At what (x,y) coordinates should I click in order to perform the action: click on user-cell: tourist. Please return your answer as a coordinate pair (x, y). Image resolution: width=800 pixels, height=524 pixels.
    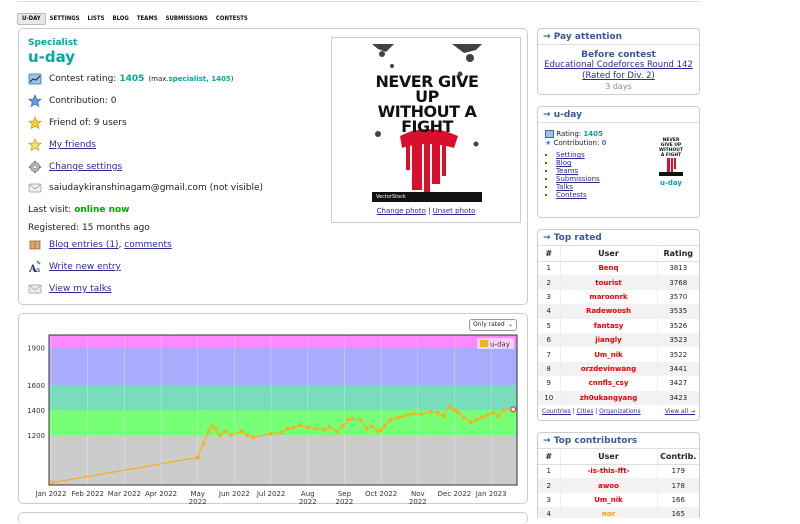
    Looking at the image, I should click on (609, 282).